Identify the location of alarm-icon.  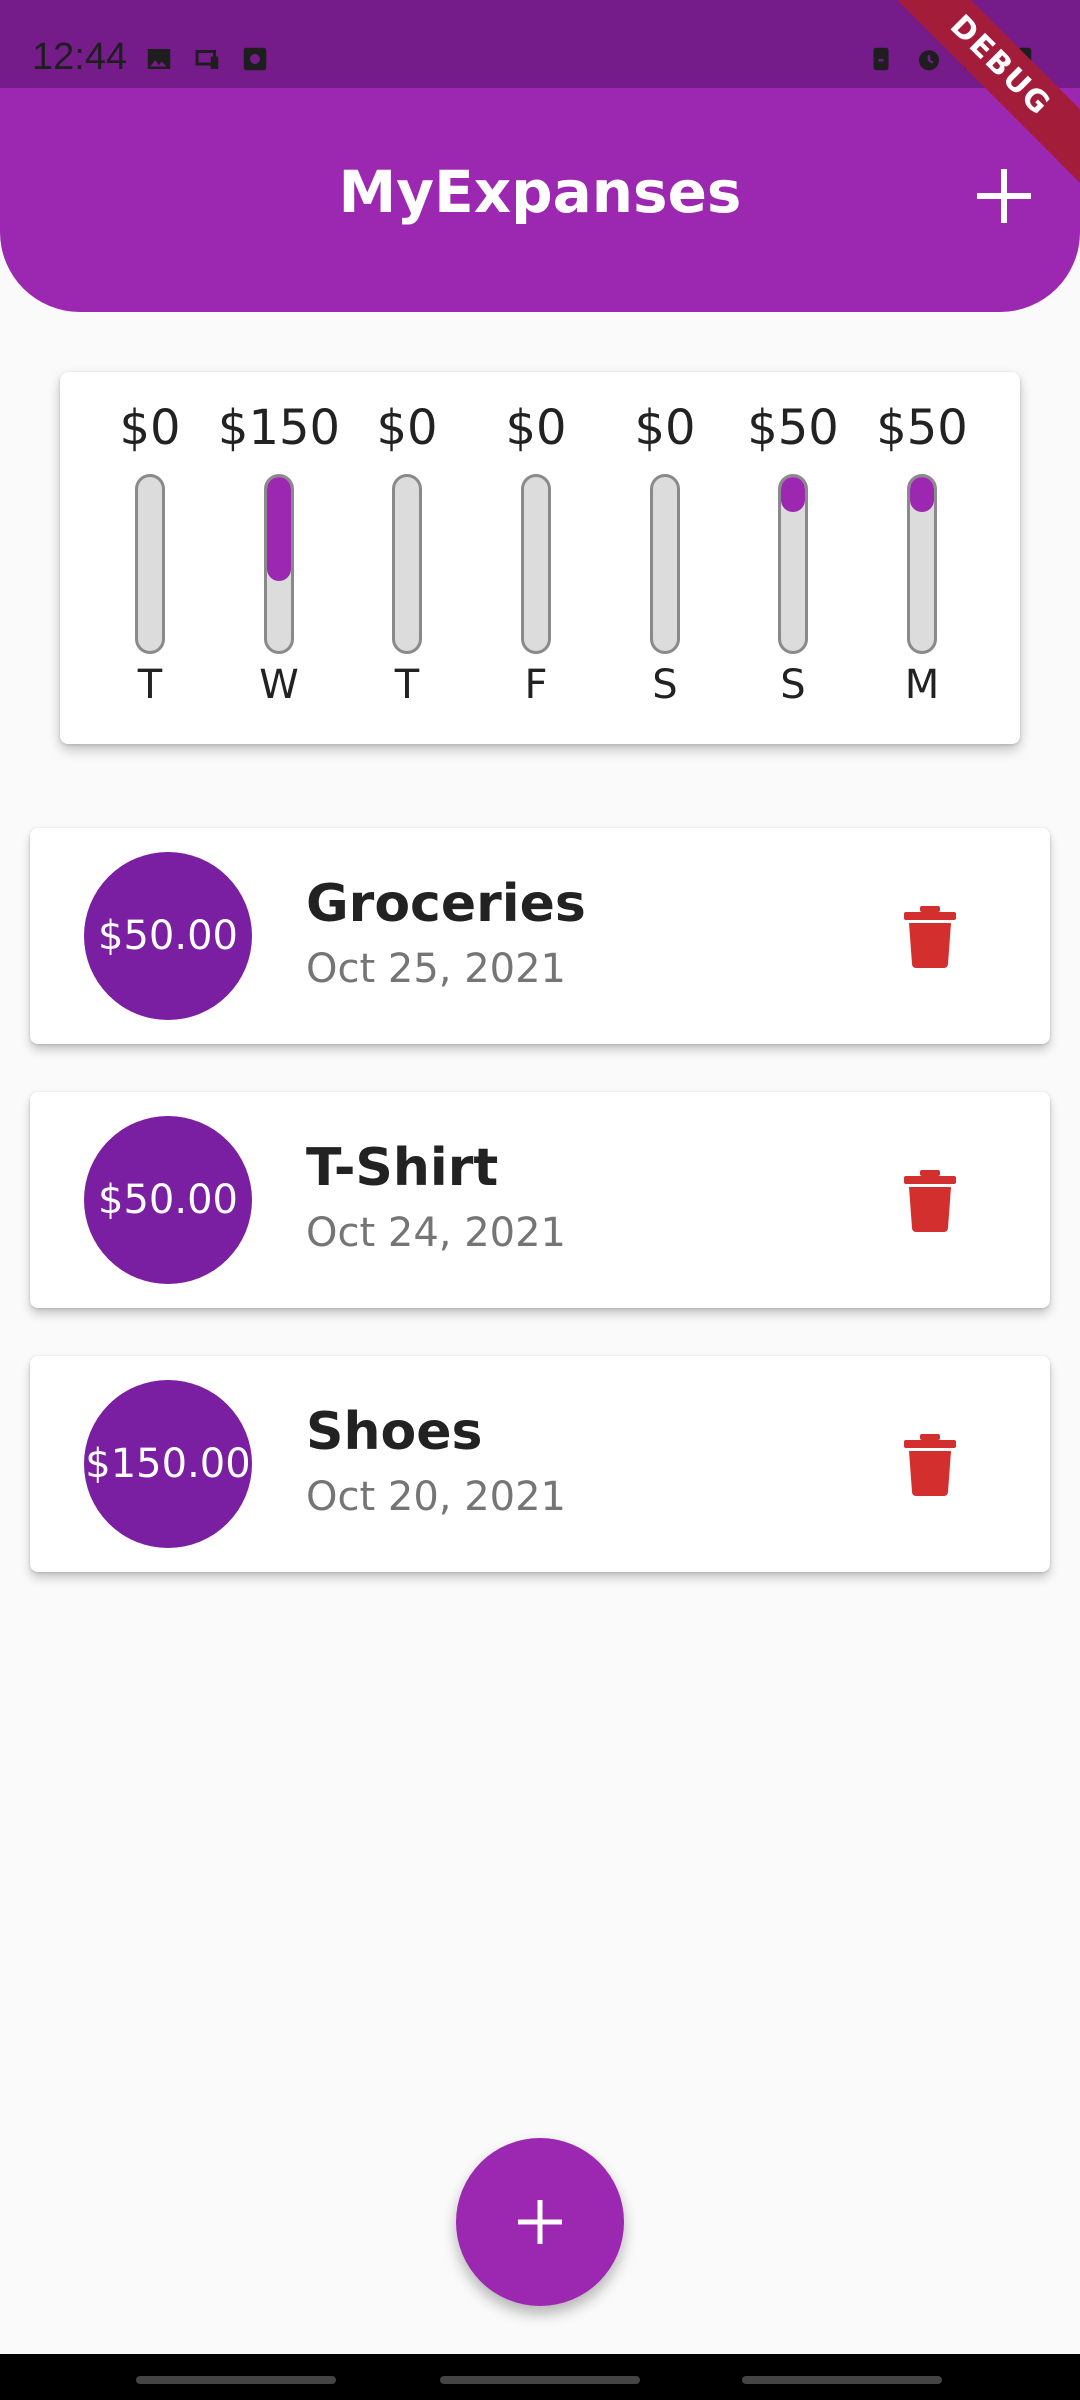
(929, 60).